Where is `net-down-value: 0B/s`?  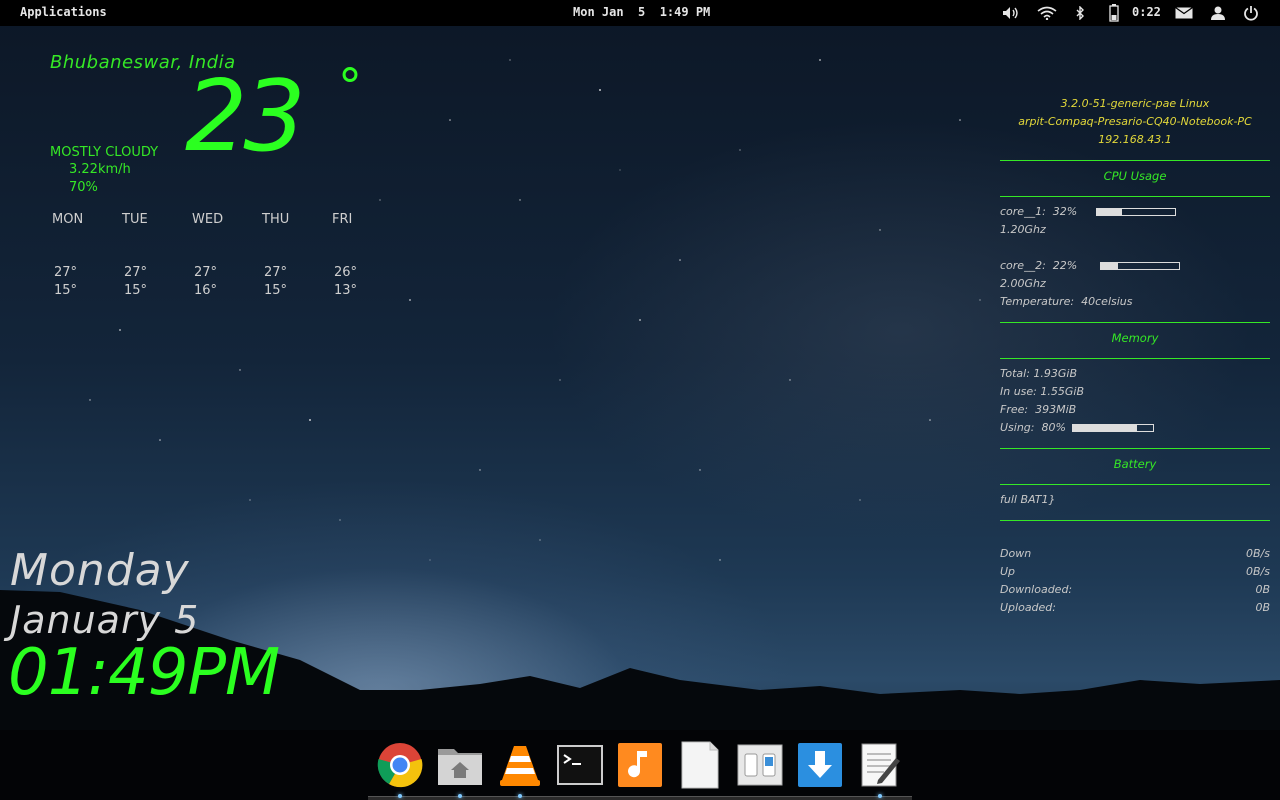
net-down-value: 0B/s is located at coordinates (1258, 553).